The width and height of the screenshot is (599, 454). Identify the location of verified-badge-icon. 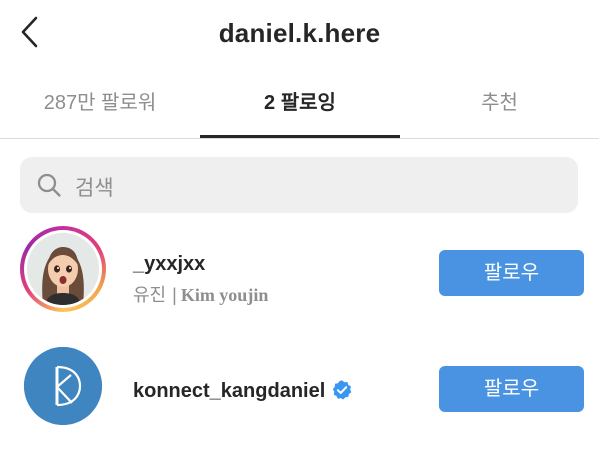
(342, 390).